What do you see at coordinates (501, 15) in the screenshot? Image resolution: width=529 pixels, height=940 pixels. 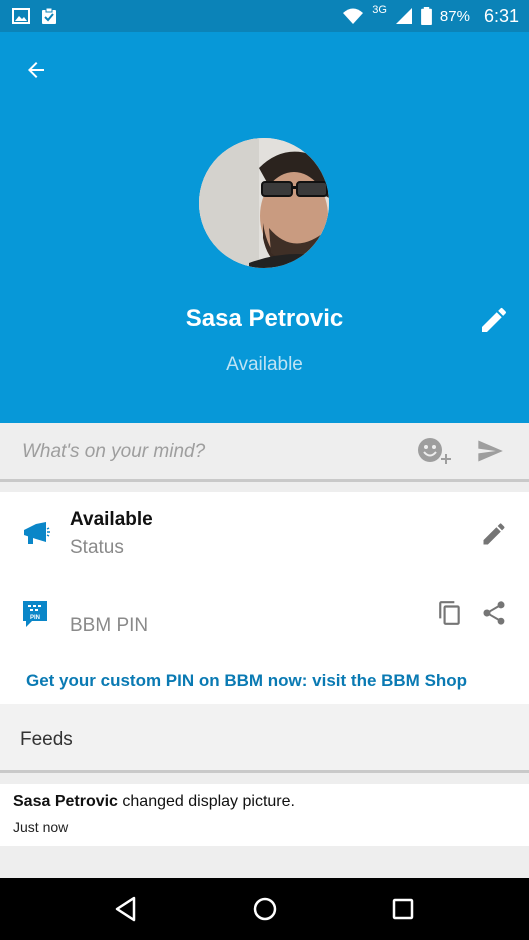 I see `clock: 6:31` at bounding box center [501, 15].